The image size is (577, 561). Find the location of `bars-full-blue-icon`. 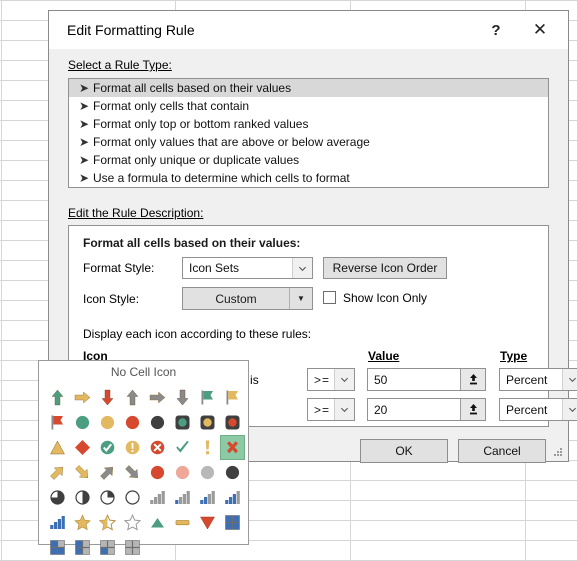

bars-full-blue-icon is located at coordinates (57, 522).